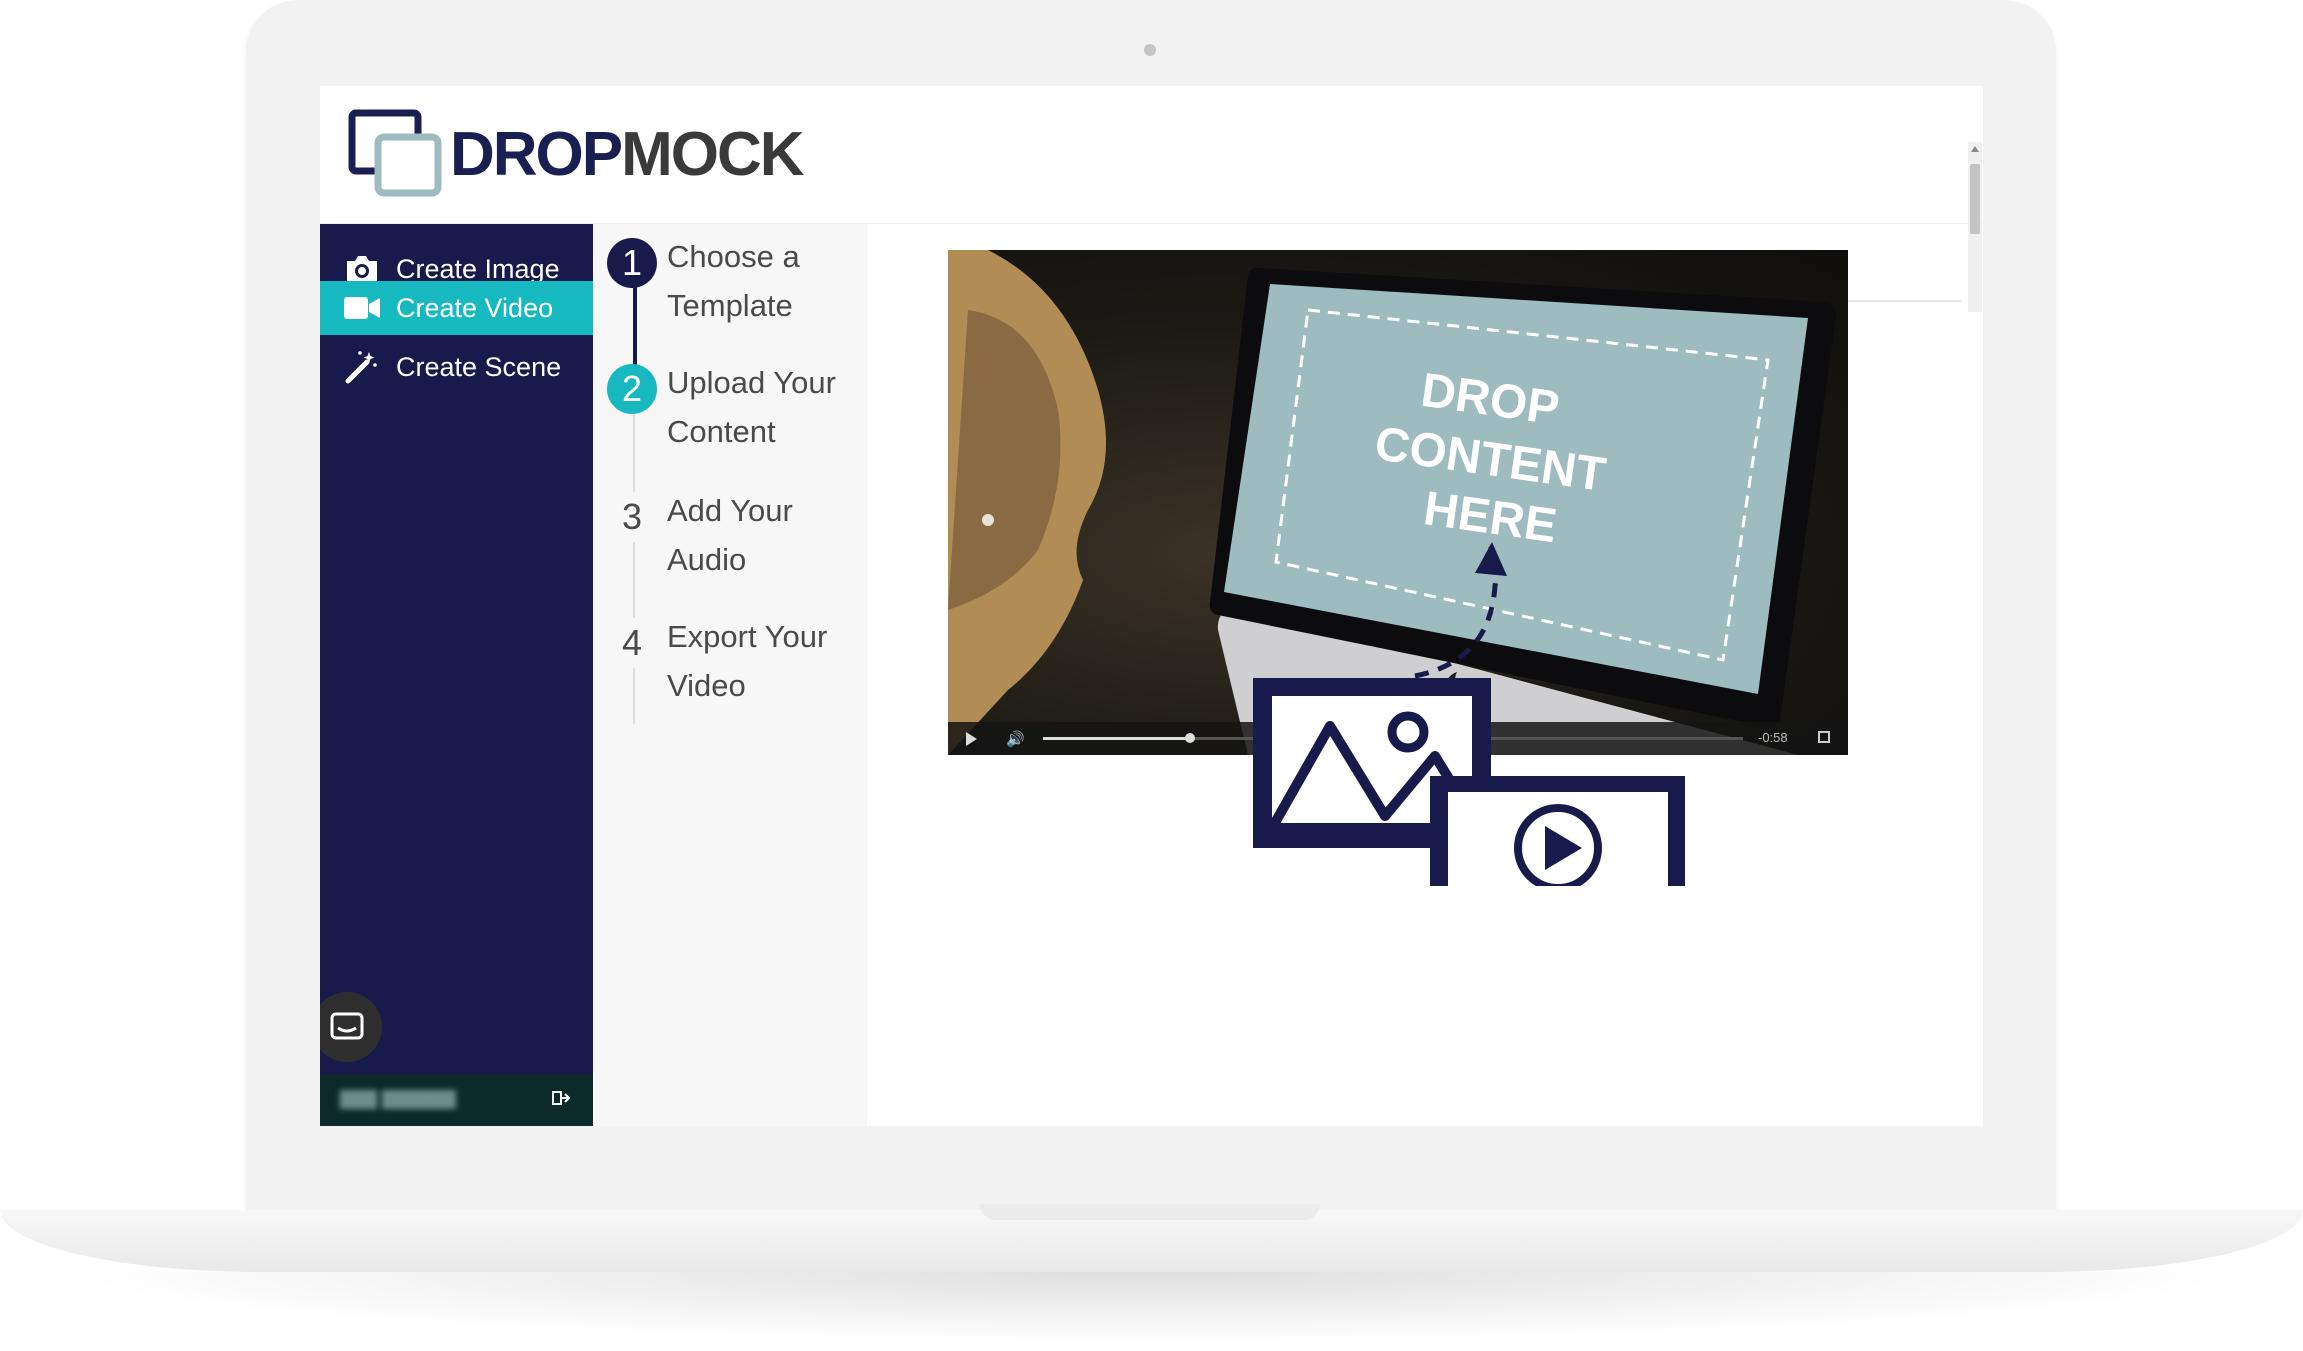  I want to click on user-bar: ███ ██████, so click(456, 1100).